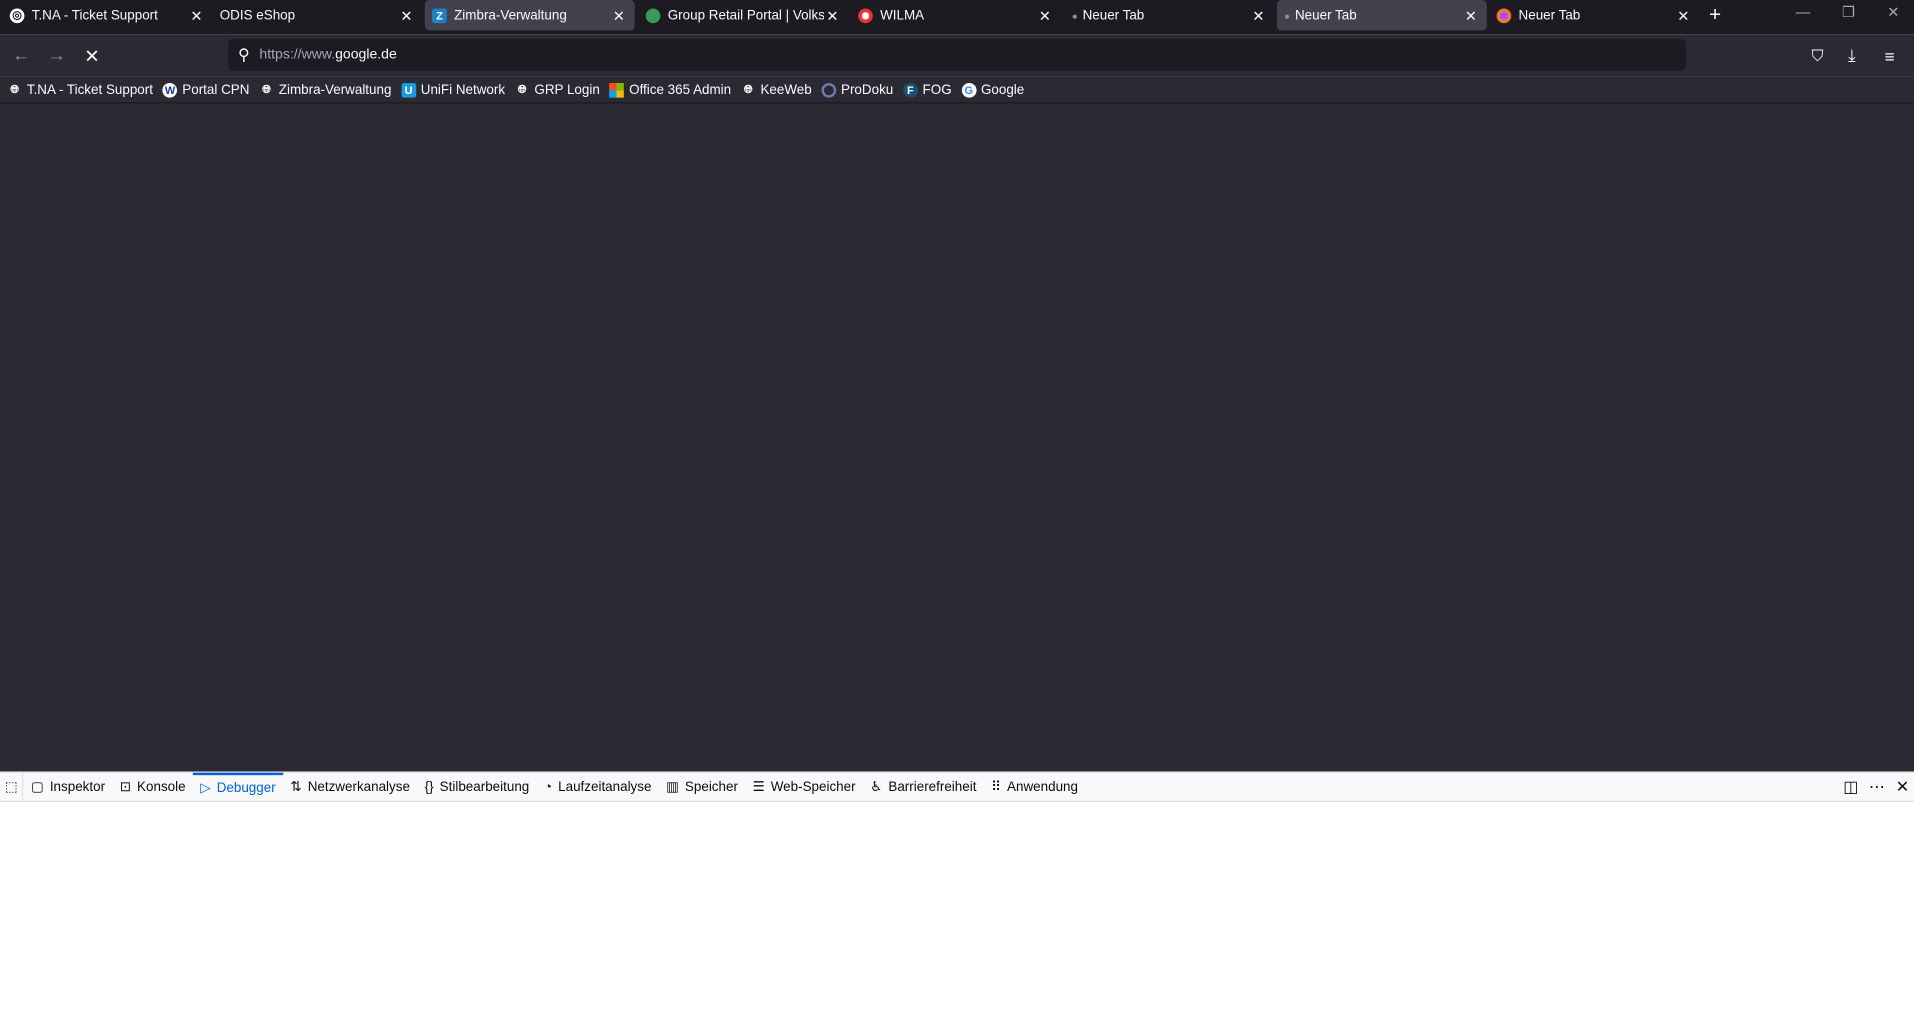 This screenshot has height=1018, width=1914. Describe the element at coordinates (1042, 787) in the screenshot. I see `tab-label: Anwendung` at that location.